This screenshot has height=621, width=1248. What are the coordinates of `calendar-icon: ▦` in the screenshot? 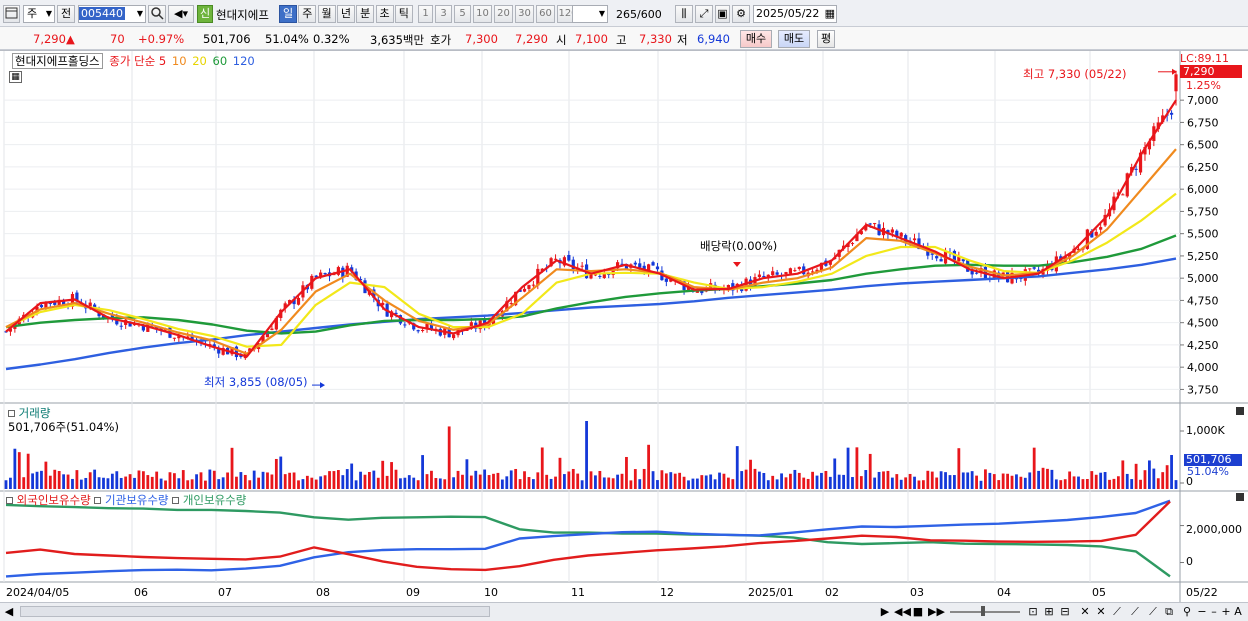 It's located at (830, 14).